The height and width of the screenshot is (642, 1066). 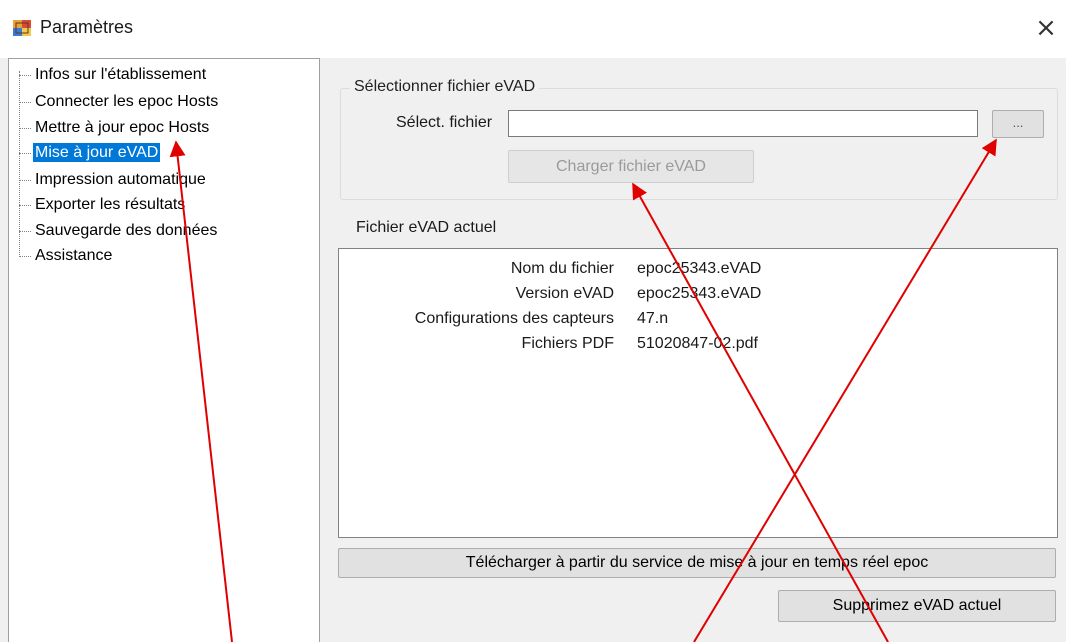 What do you see at coordinates (426, 227) in the screenshot?
I see `current-file-legend: Fichier eVAD actuel` at bounding box center [426, 227].